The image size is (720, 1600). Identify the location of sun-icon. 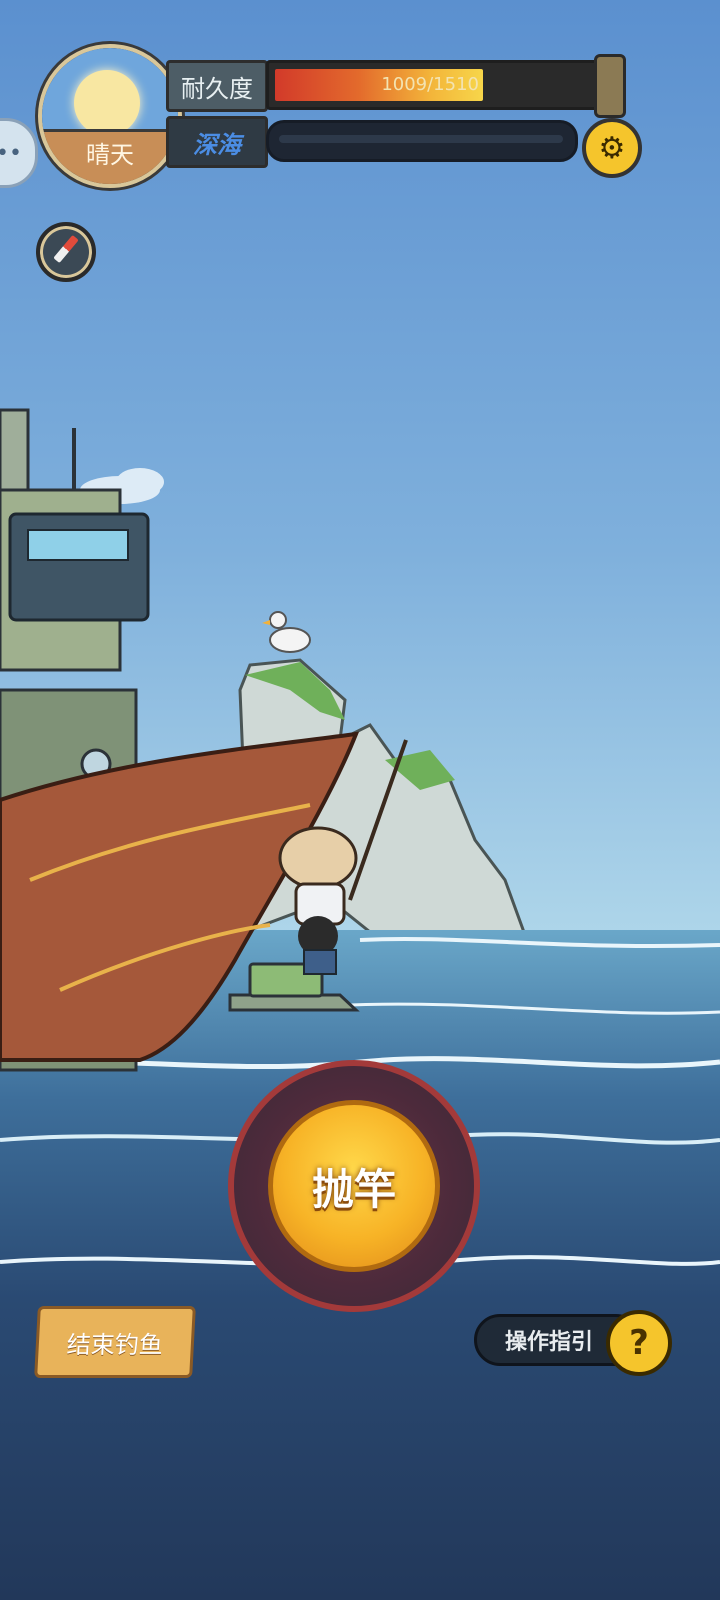
(107, 103).